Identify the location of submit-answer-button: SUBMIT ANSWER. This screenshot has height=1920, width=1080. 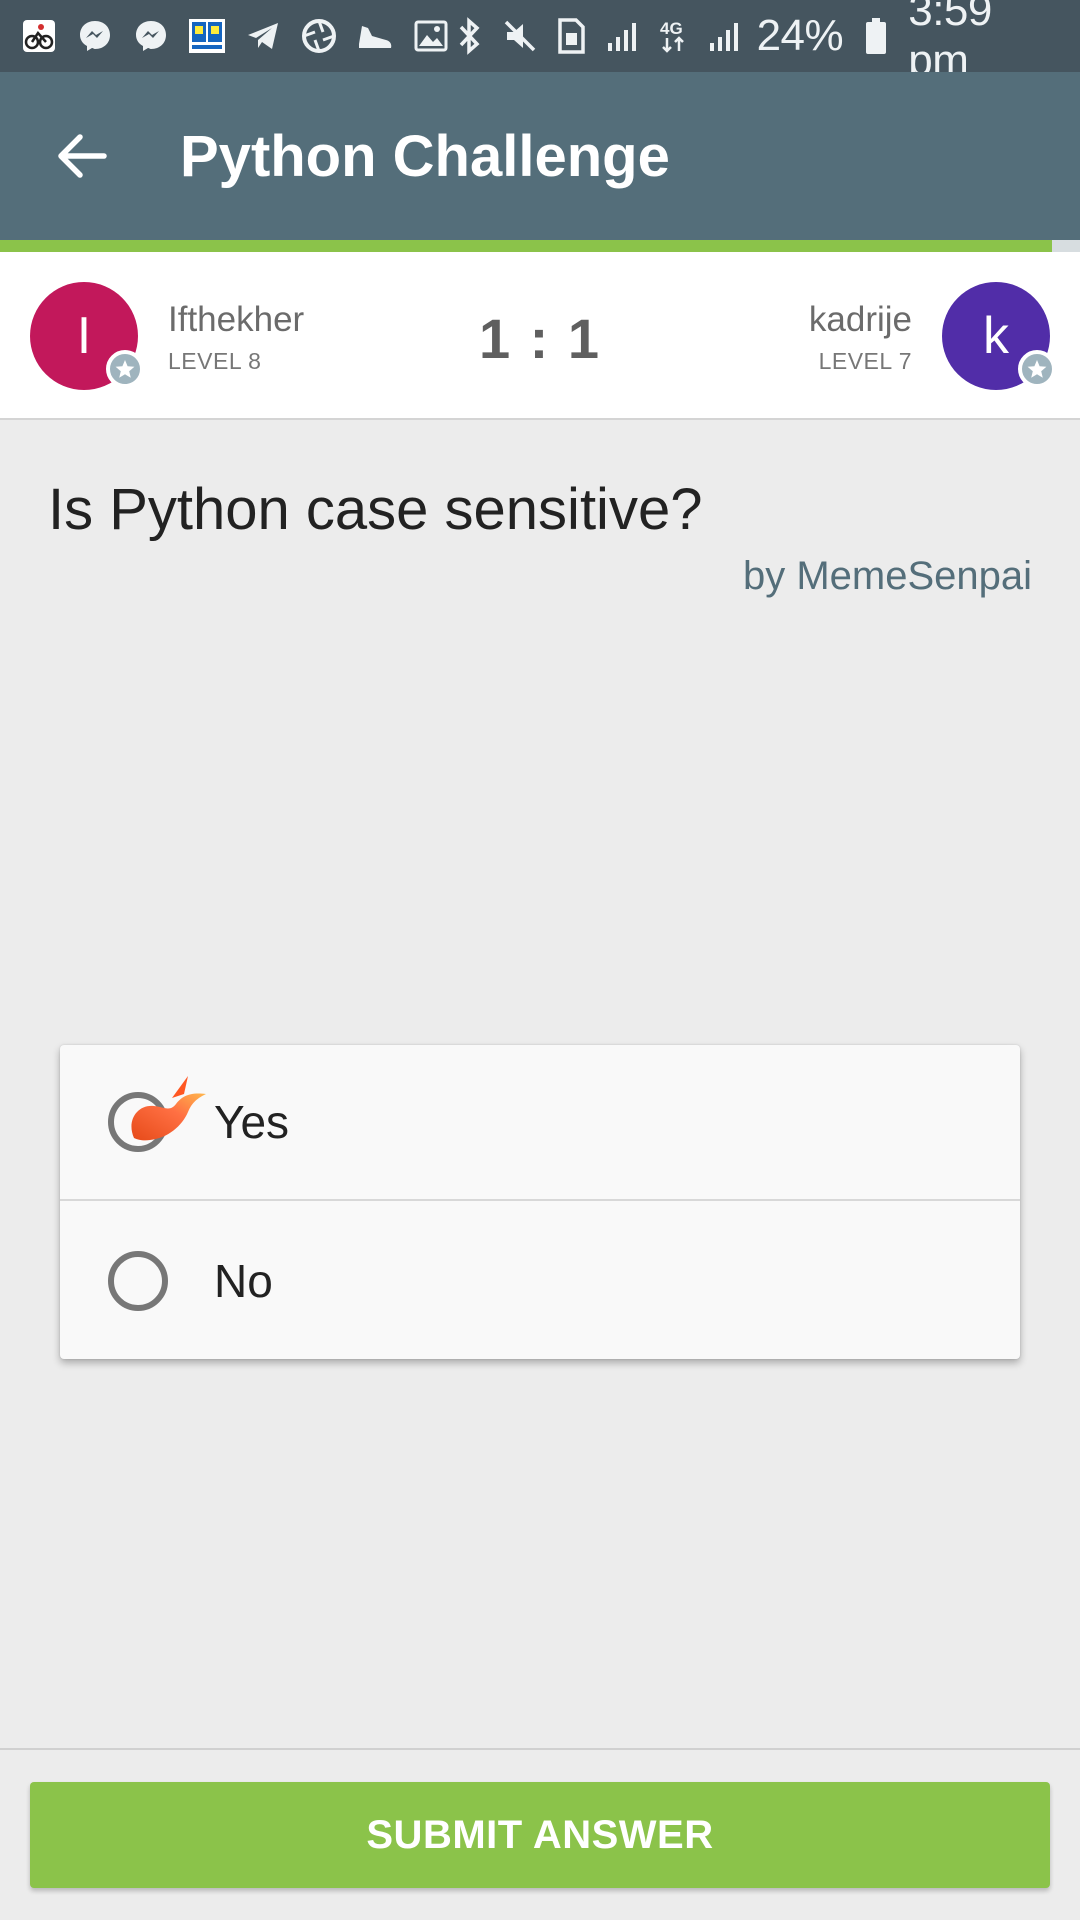
(540, 1835).